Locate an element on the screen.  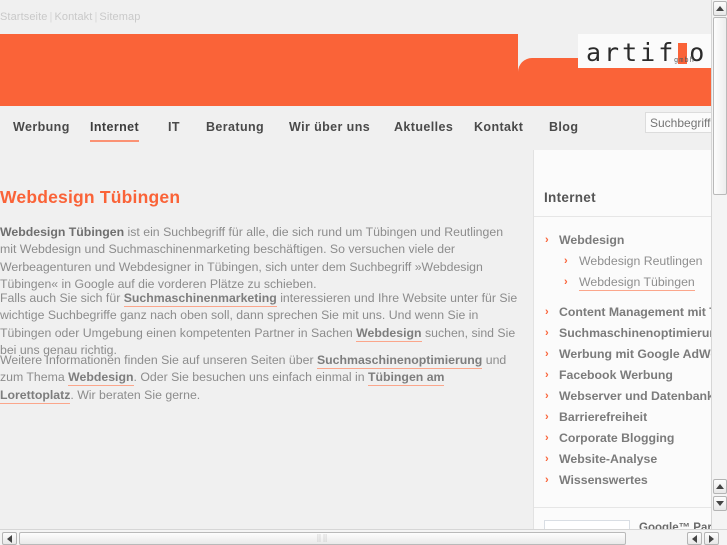
scroll-down-button-inner is located at coordinates (720, 486).